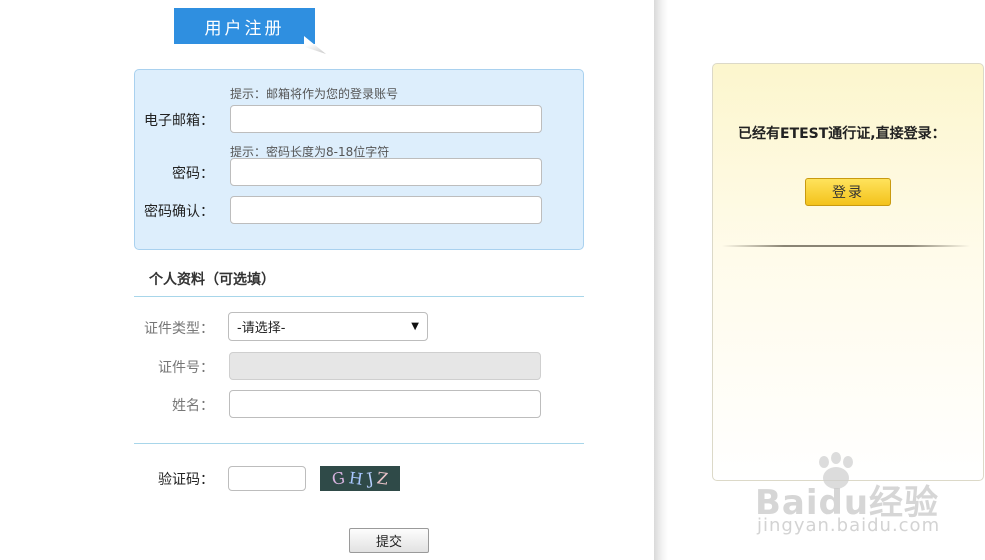 Image resolution: width=985 pixels, height=560 pixels. I want to click on login-prompt: 已经有ETEST通行证,直接登录：, so click(842, 134).